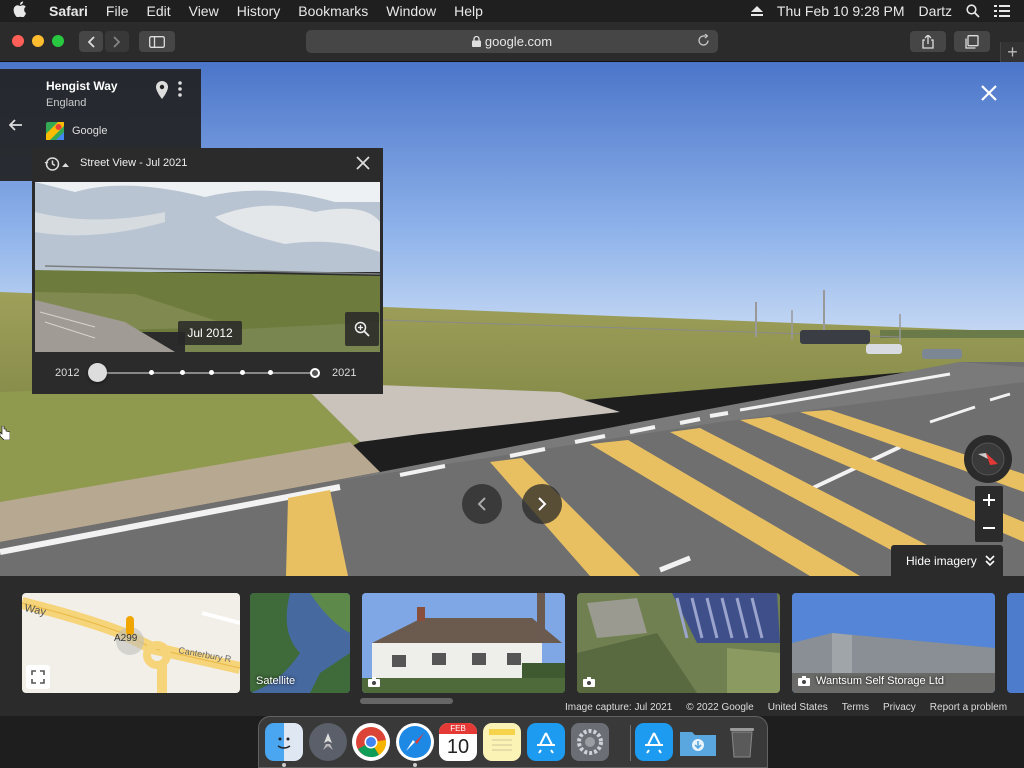  I want to click on preview-zoom-button, so click(362, 329).